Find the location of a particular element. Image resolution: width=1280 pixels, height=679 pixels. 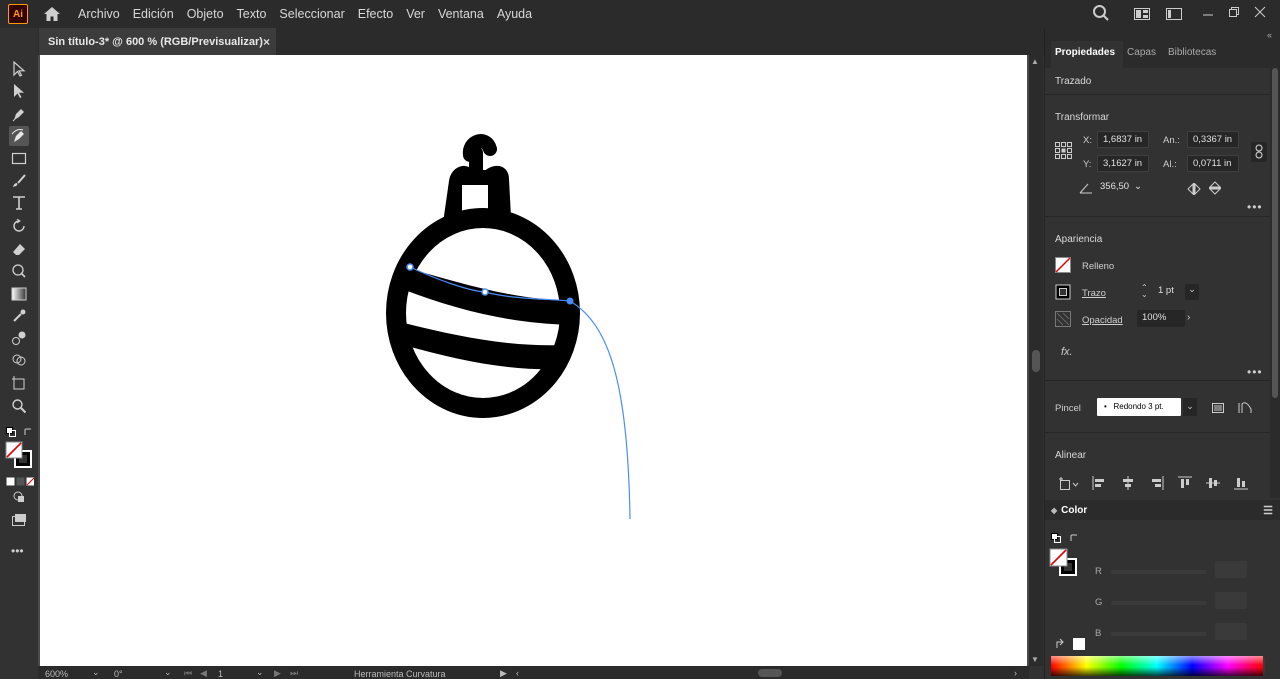

scroll-down-icon: ▼ is located at coordinates (1035, 659).